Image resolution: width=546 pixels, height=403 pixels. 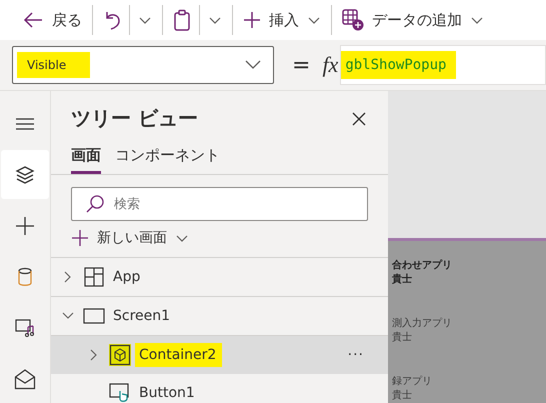 What do you see at coordinates (120, 392) in the screenshot?
I see `button-pointer-icon` at bounding box center [120, 392].